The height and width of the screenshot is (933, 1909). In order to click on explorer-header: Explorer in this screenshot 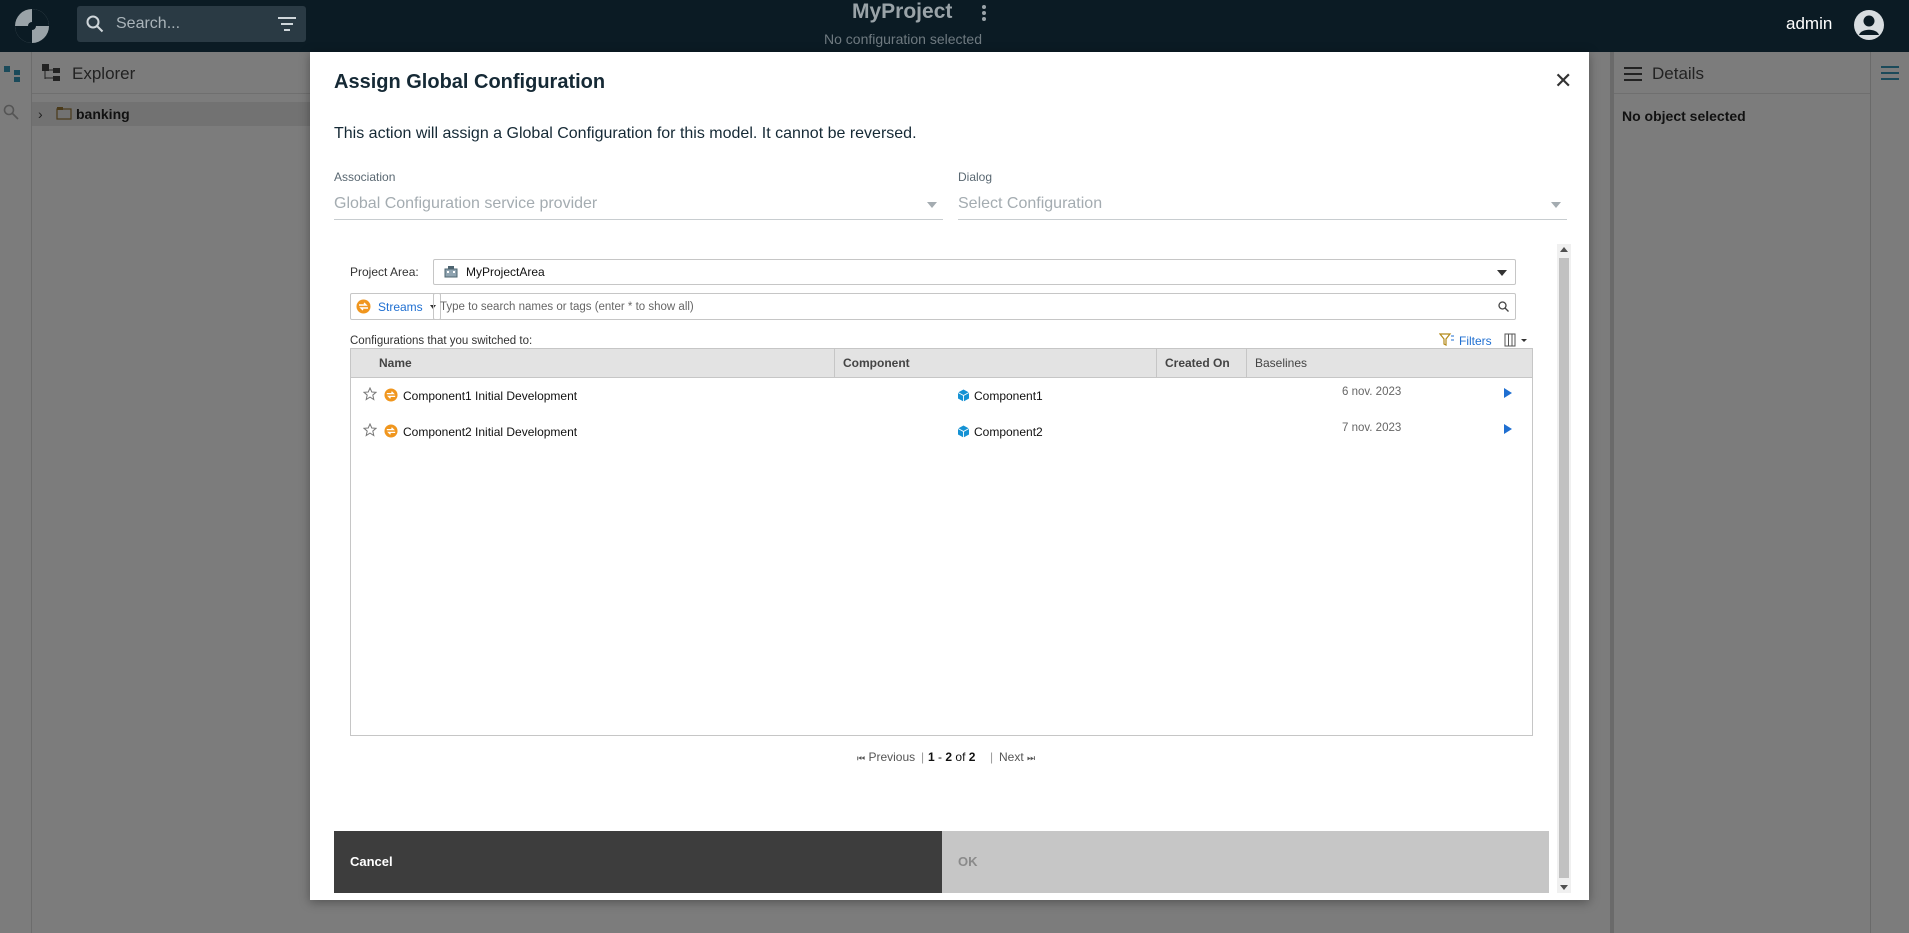, I will do `click(171, 73)`.